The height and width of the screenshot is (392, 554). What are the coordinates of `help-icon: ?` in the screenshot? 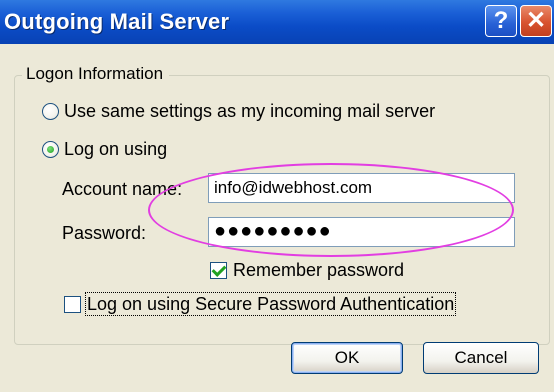 It's located at (501, 20).